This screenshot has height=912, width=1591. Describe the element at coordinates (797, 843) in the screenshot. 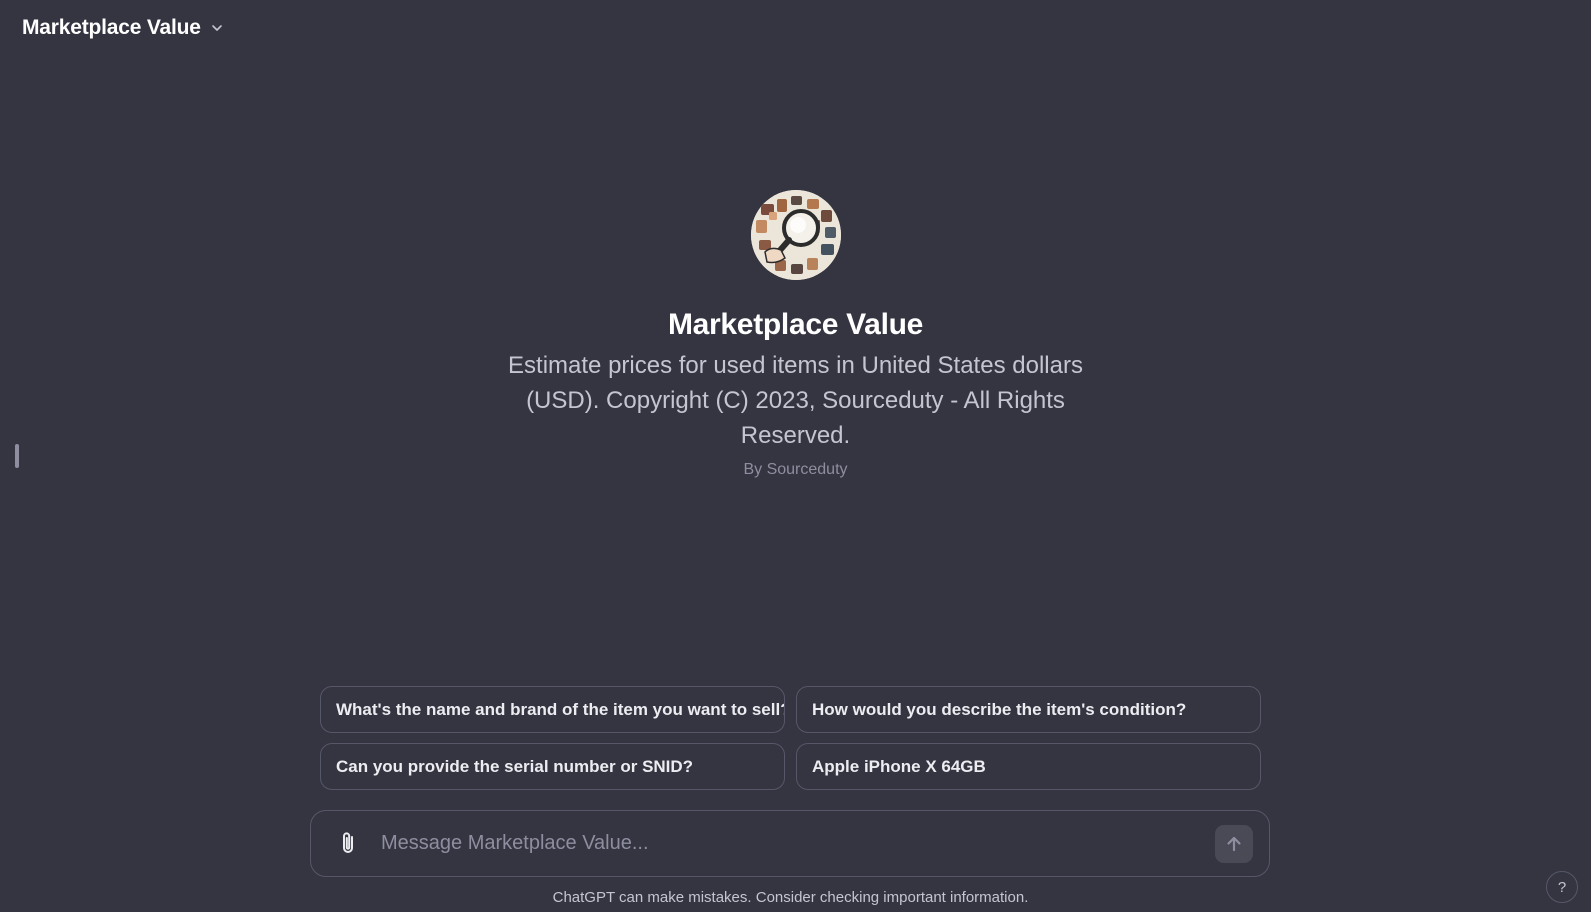

I see `message-input` at that location.